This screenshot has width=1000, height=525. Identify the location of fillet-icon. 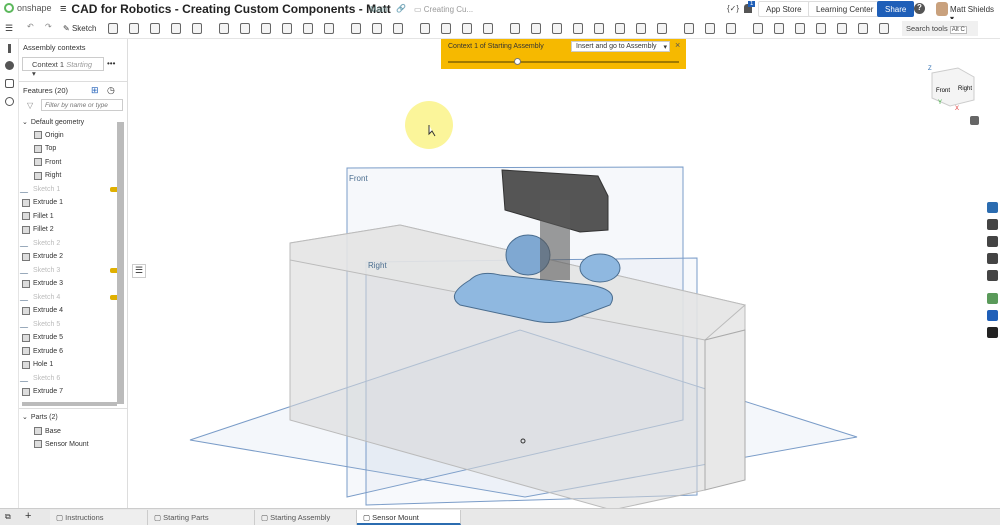
(224, 28).